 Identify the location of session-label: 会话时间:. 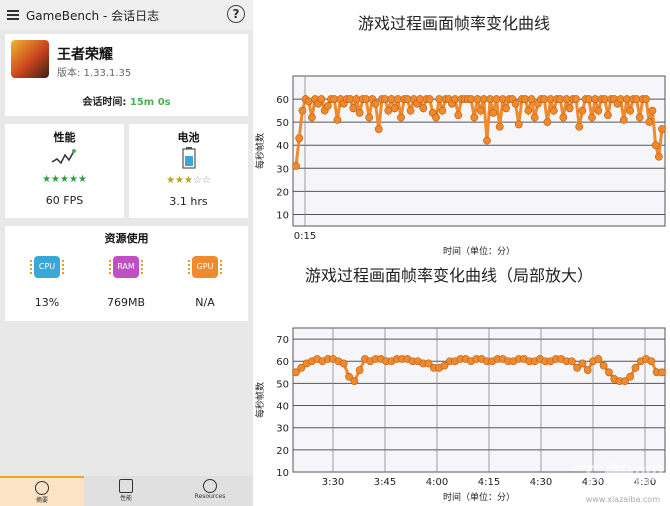
(104, 102).